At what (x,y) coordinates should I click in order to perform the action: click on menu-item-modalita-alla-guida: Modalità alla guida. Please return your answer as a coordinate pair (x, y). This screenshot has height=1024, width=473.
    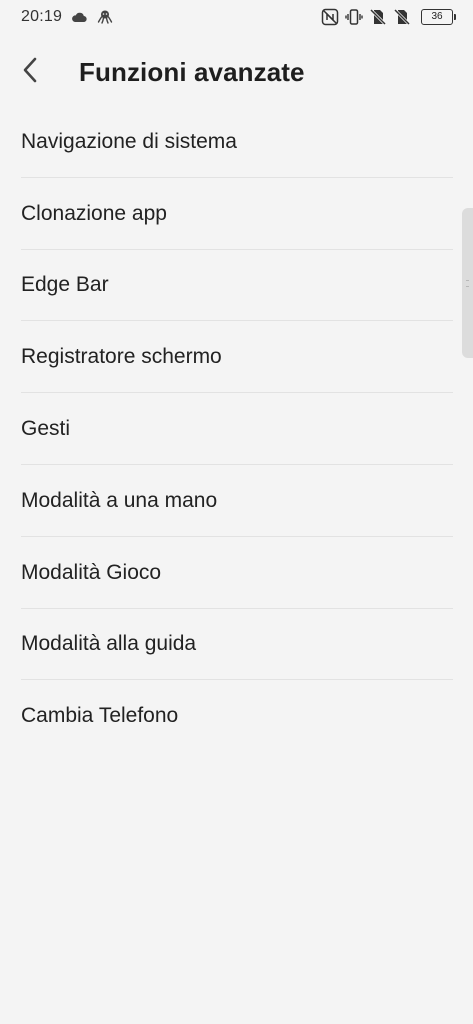
    Looking at the image, I should click on (236, 645).